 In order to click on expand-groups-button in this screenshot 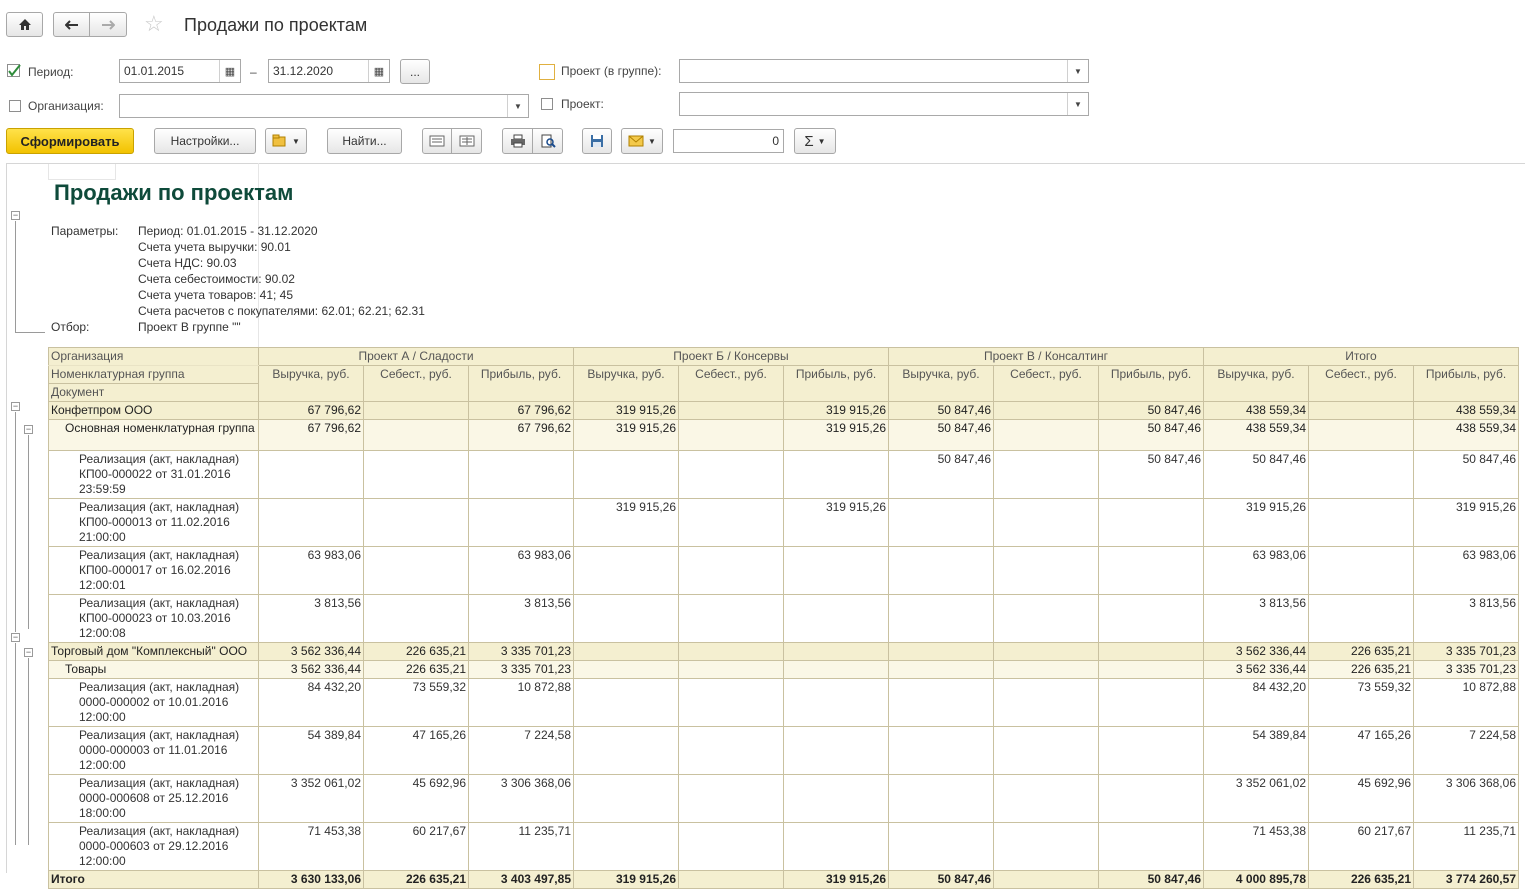, I will do `click(466, 141)`.